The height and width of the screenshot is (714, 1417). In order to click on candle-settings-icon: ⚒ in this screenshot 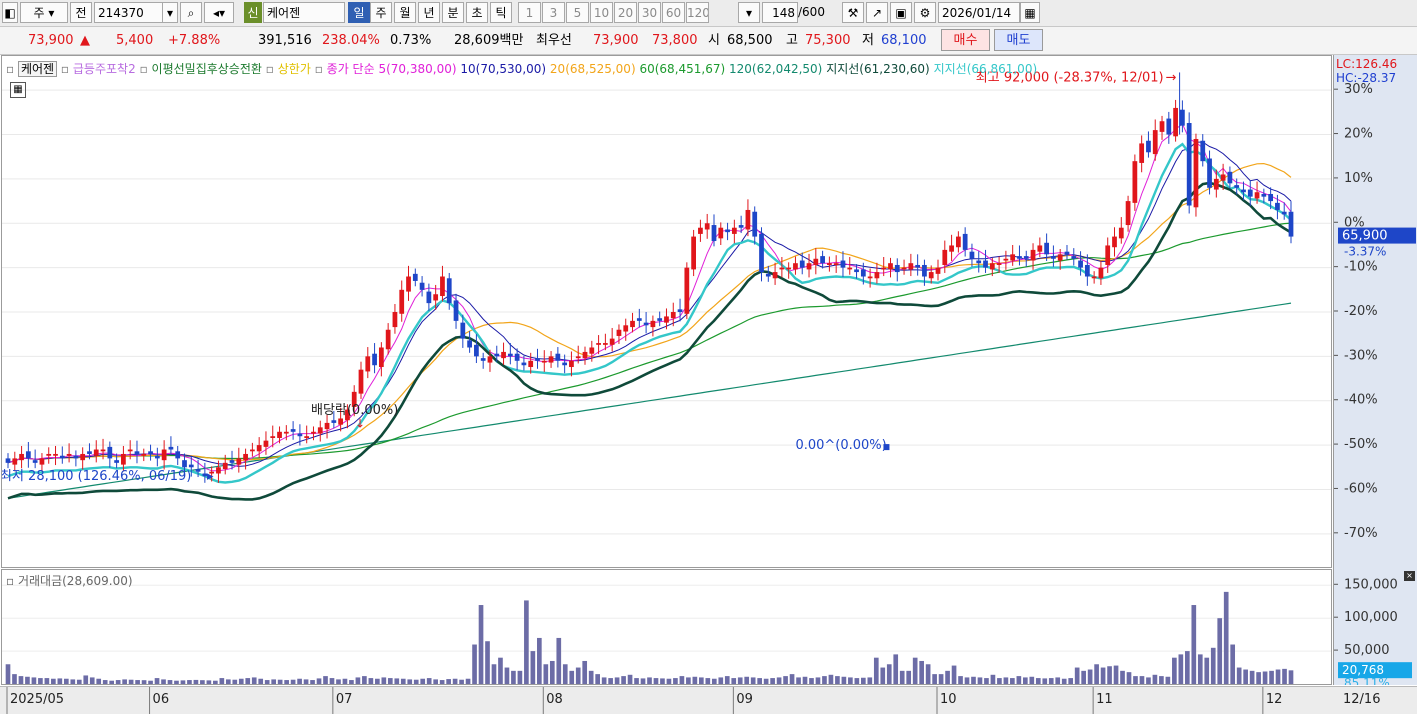, I will do `click(853, 12)`.